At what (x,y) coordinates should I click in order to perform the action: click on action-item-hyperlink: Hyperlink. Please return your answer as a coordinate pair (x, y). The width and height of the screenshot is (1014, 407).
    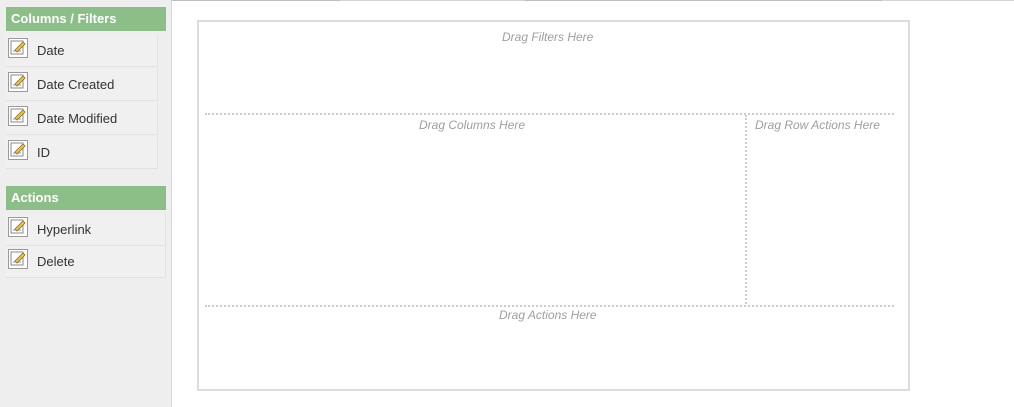
    Looking at the image, I should click on (86, 230).